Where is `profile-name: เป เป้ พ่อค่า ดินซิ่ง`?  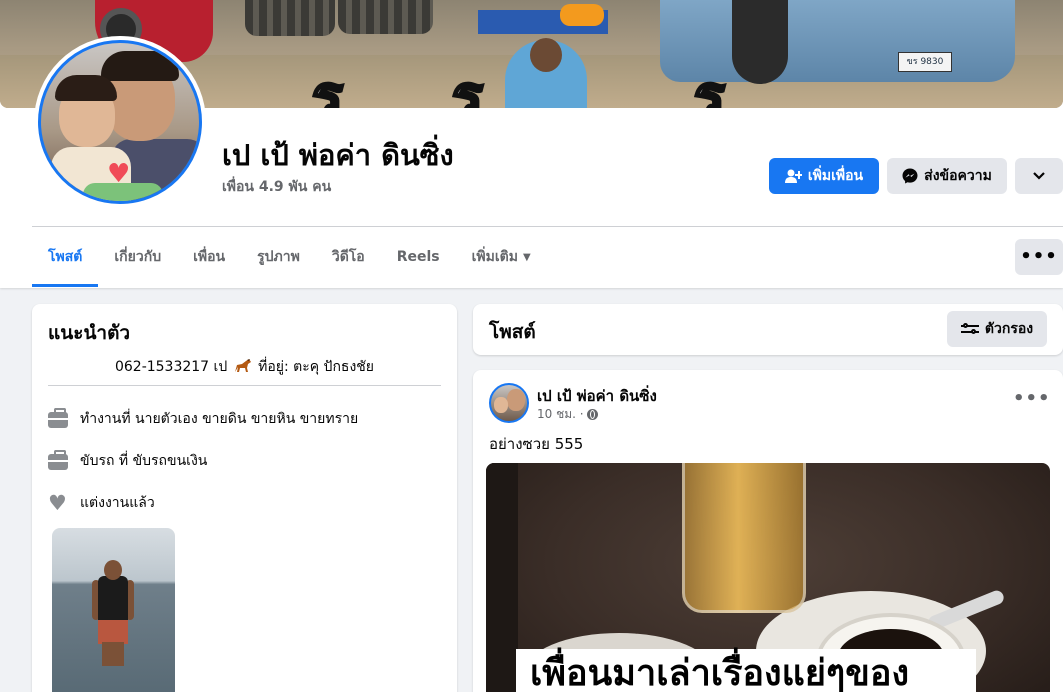
profile-name: เป เป้ พ่อค่า ดินซิ่ง is located at coordinates (338, 155).